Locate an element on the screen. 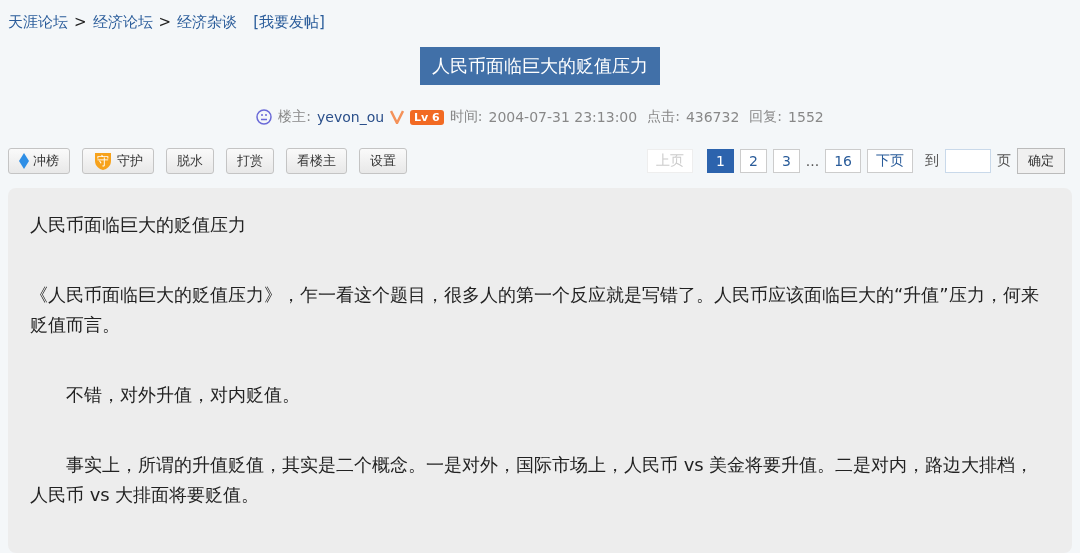 The width and height of the screenshot is (1080, 553). page-link: 16 is located at coordinates (843, 161).